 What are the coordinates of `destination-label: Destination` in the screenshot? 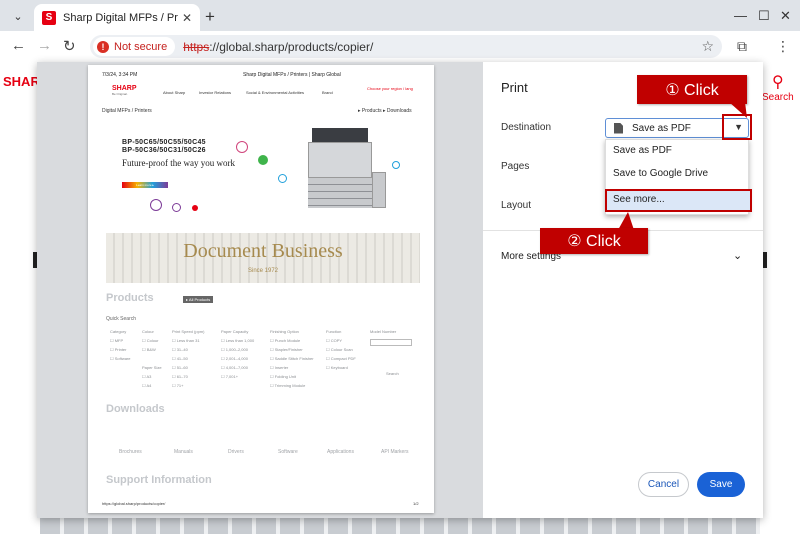 It's located at (526, 127).